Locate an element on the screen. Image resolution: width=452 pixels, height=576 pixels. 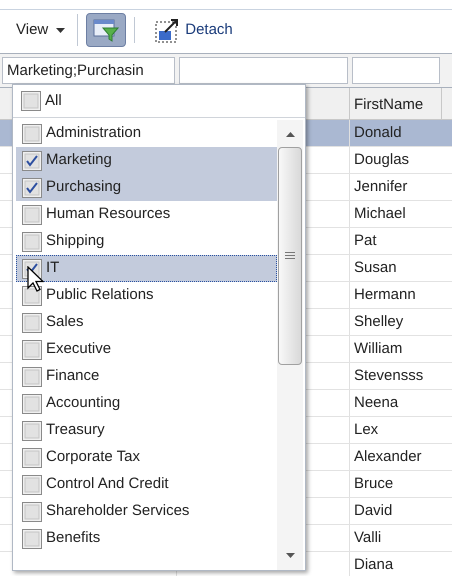
table-cell-text: Jennifer is located at coordinates (380, 186).